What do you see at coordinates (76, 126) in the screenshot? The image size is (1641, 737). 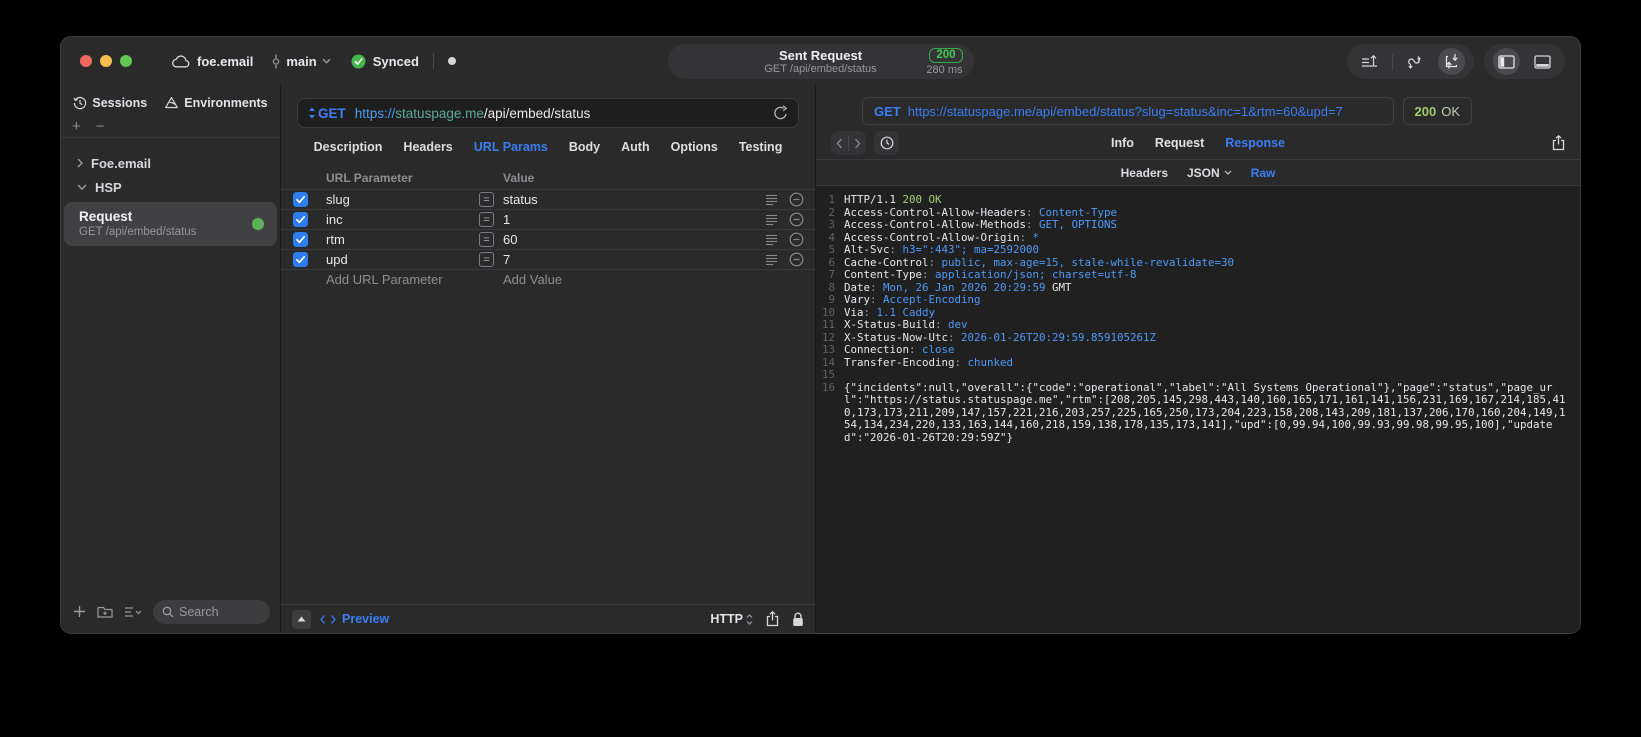 I see `add-session-button: +` at bounding box center [76, 126].